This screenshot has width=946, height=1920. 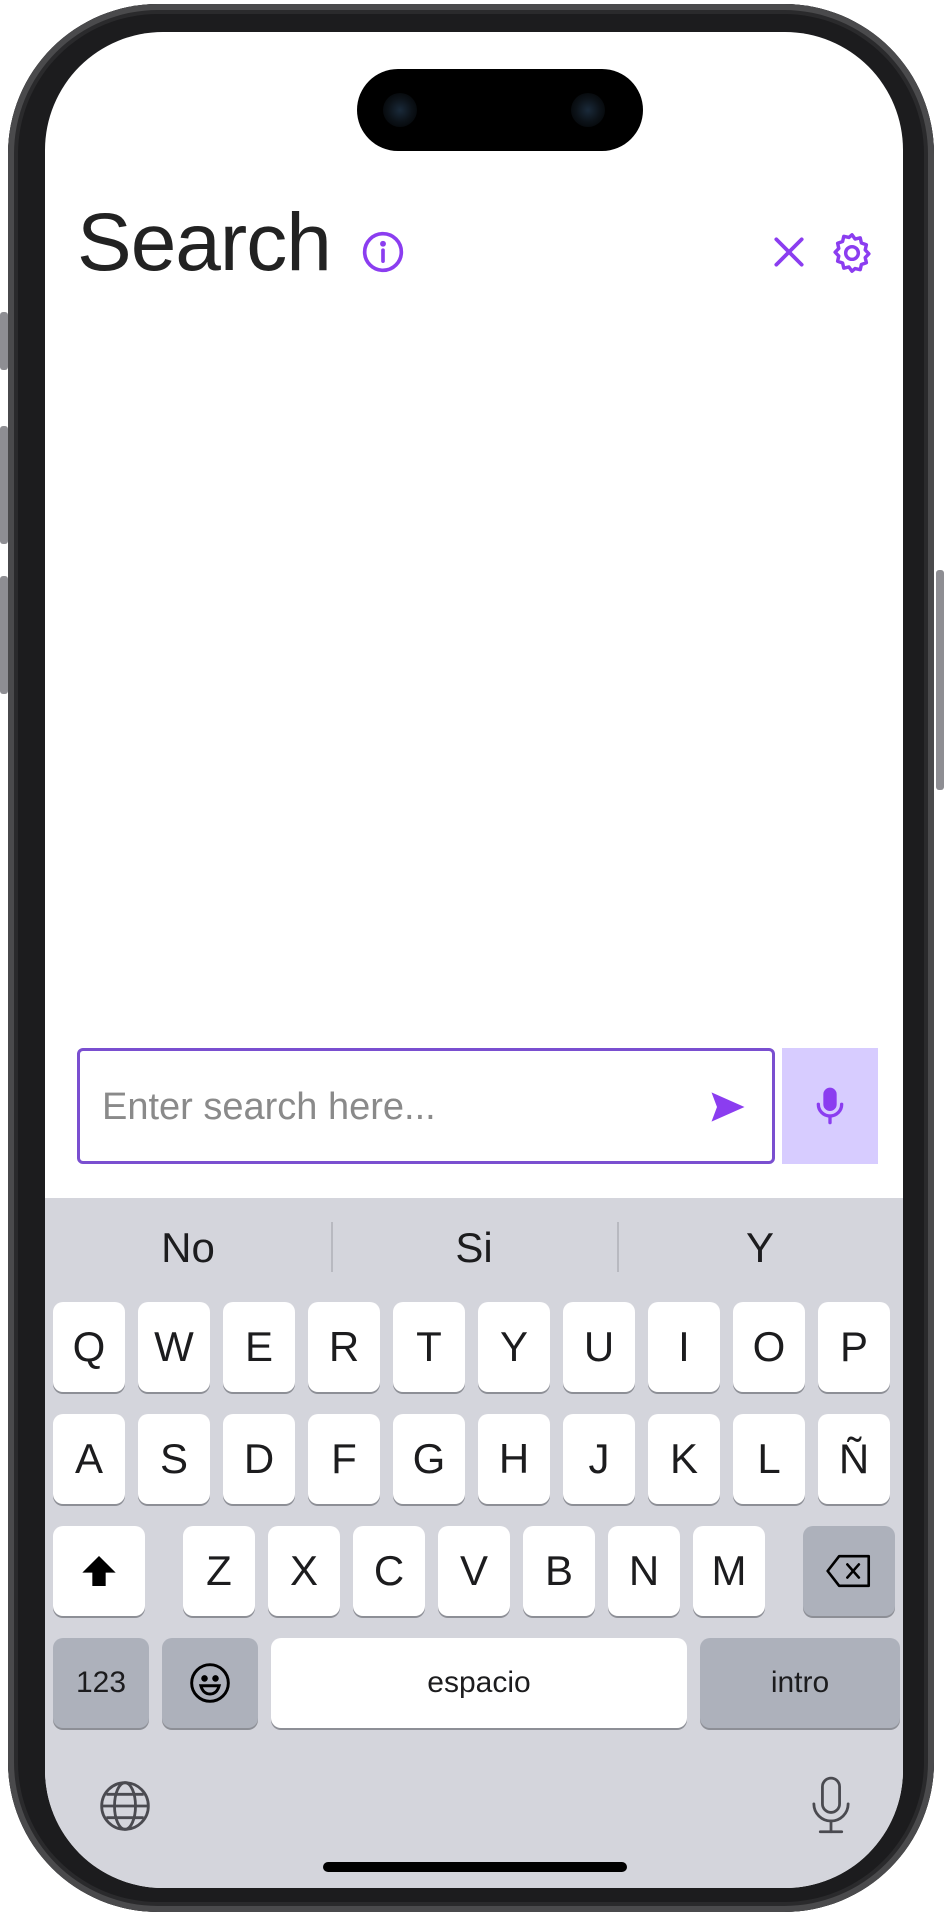 I want to click on globe-button, so click(x=125, y=1806).